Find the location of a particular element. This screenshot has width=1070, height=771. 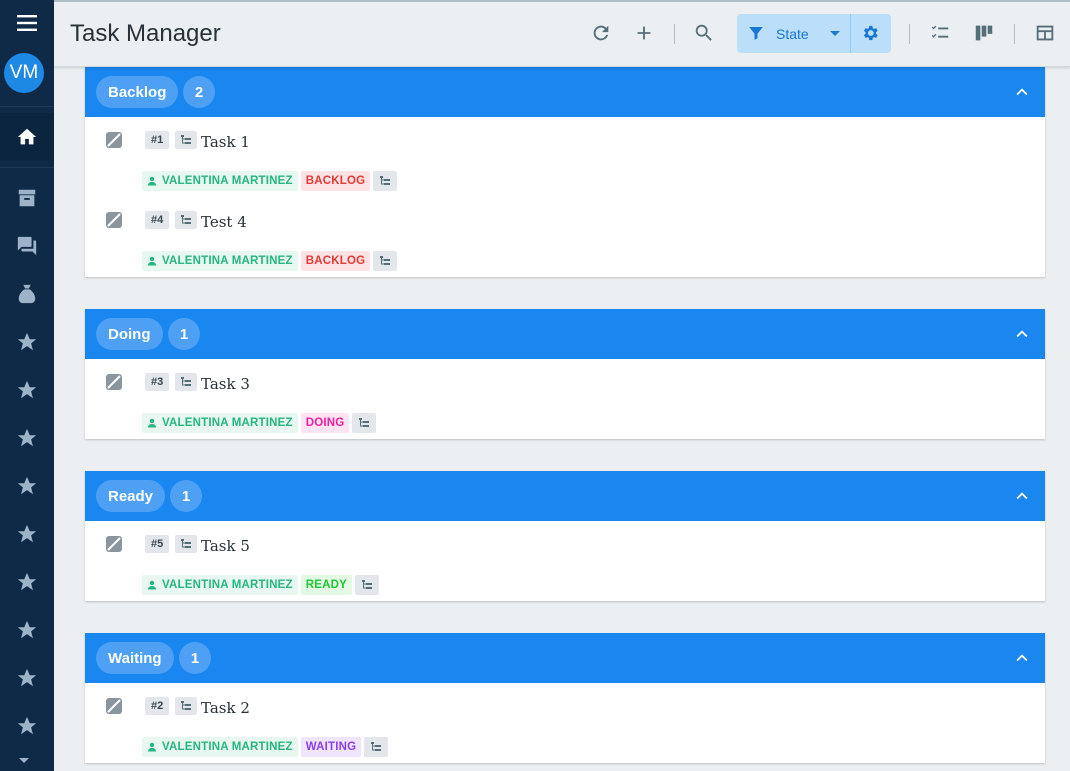

task-tags: VALENTINA MARTINEZ WAITING is located at coordinates (265, 747).